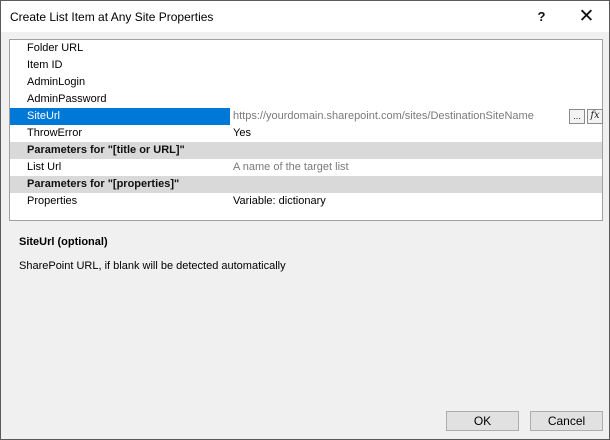  I want to click on property-row-properties: Properties Variable: dictionary, so click(306, 201).